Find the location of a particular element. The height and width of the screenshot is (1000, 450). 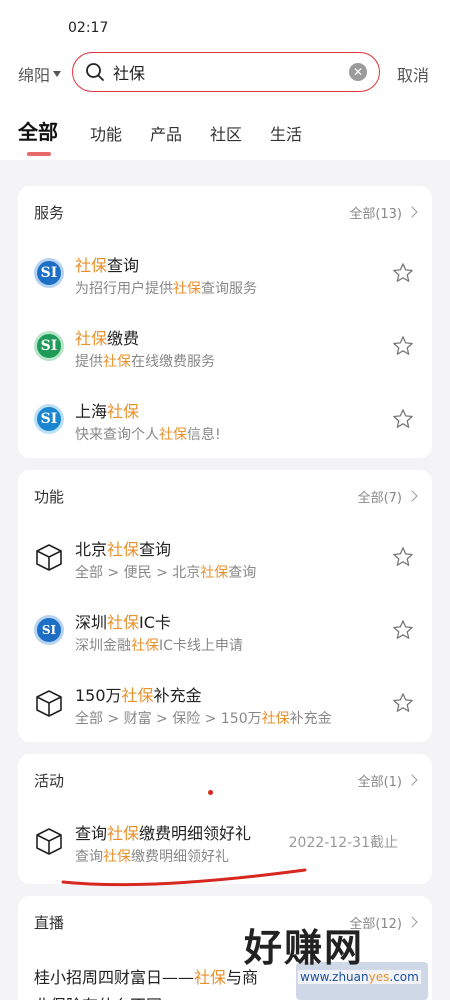

item-title: 查询社保缴费明细领好礼 is located at coordinates (163, 833).